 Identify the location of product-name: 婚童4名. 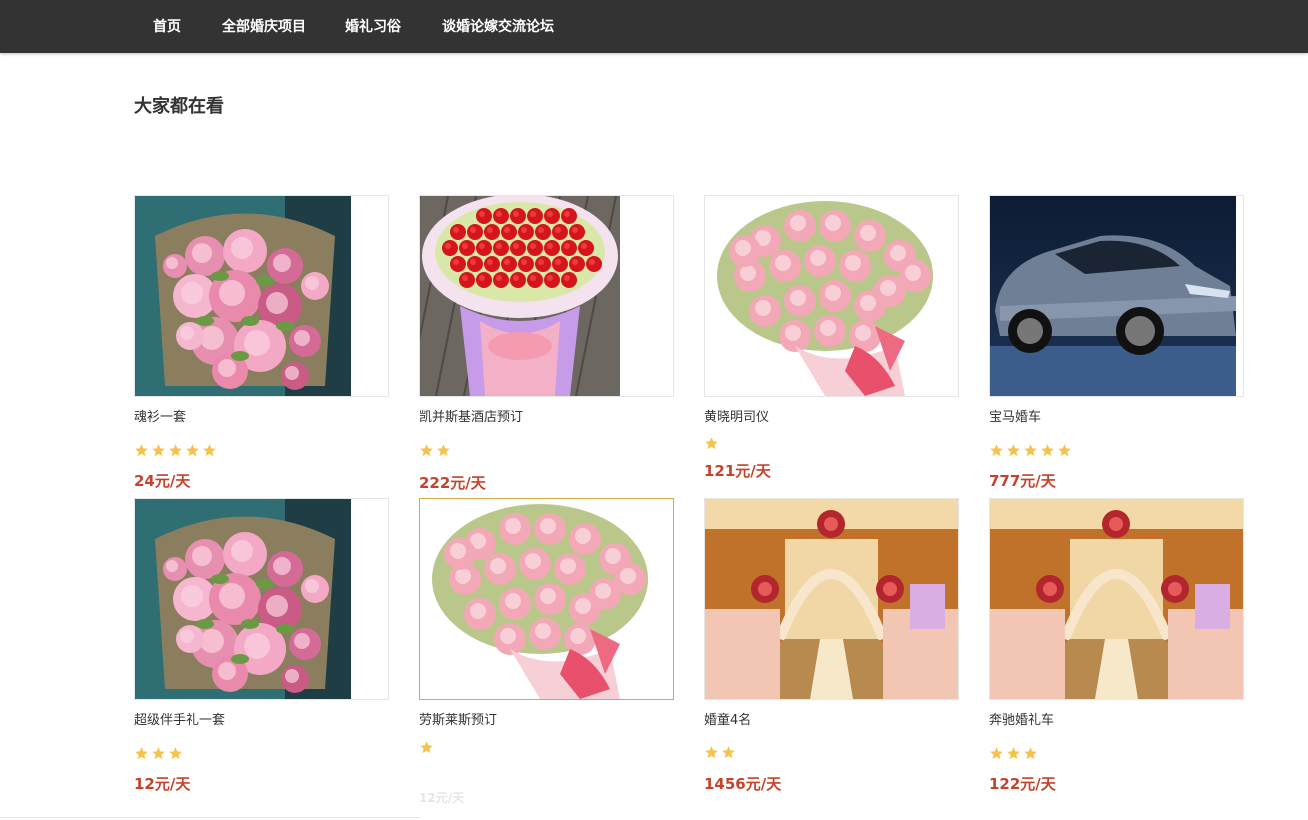
(727, 721).